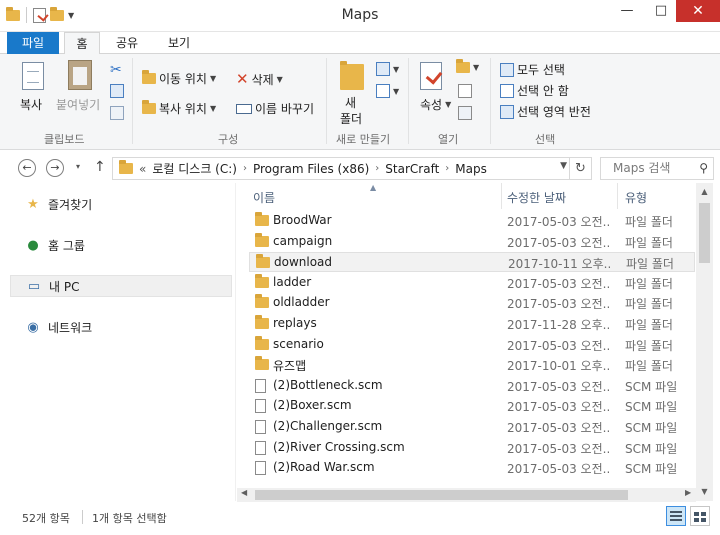  What do you see at coordinates (57, 13) in the screenshot?
I see `new-folder-quick-icon` at bounding box center [57, 13].